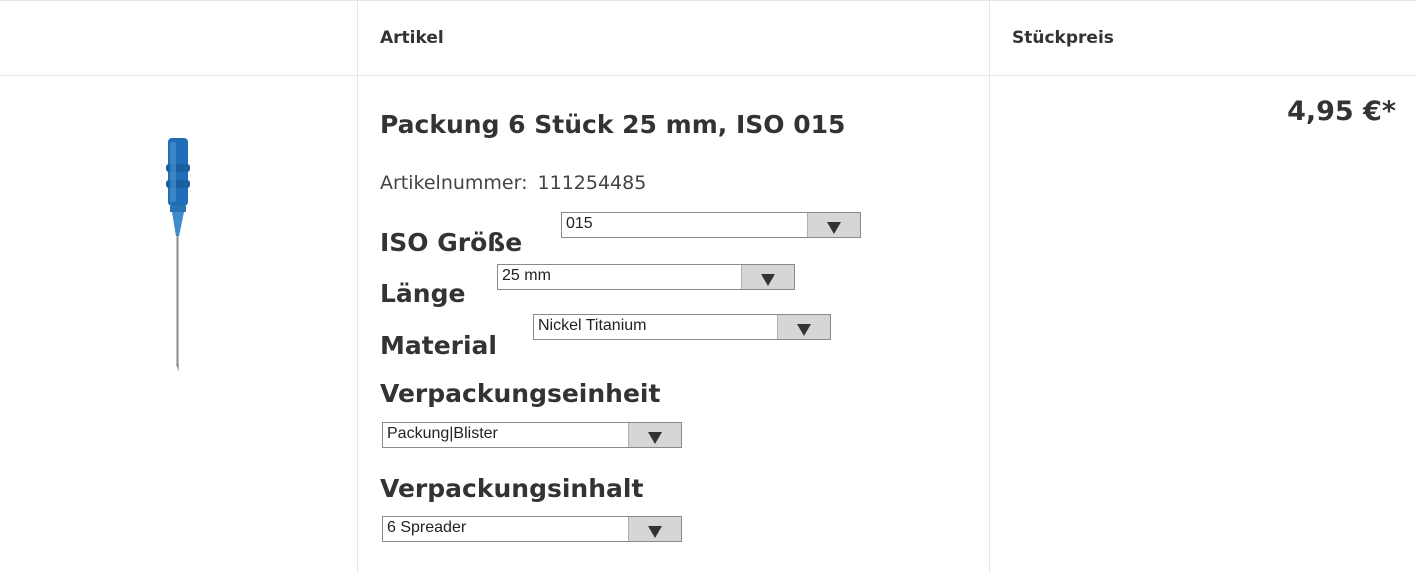  I want to click on length-select: 25 mm, so click(646, 277).